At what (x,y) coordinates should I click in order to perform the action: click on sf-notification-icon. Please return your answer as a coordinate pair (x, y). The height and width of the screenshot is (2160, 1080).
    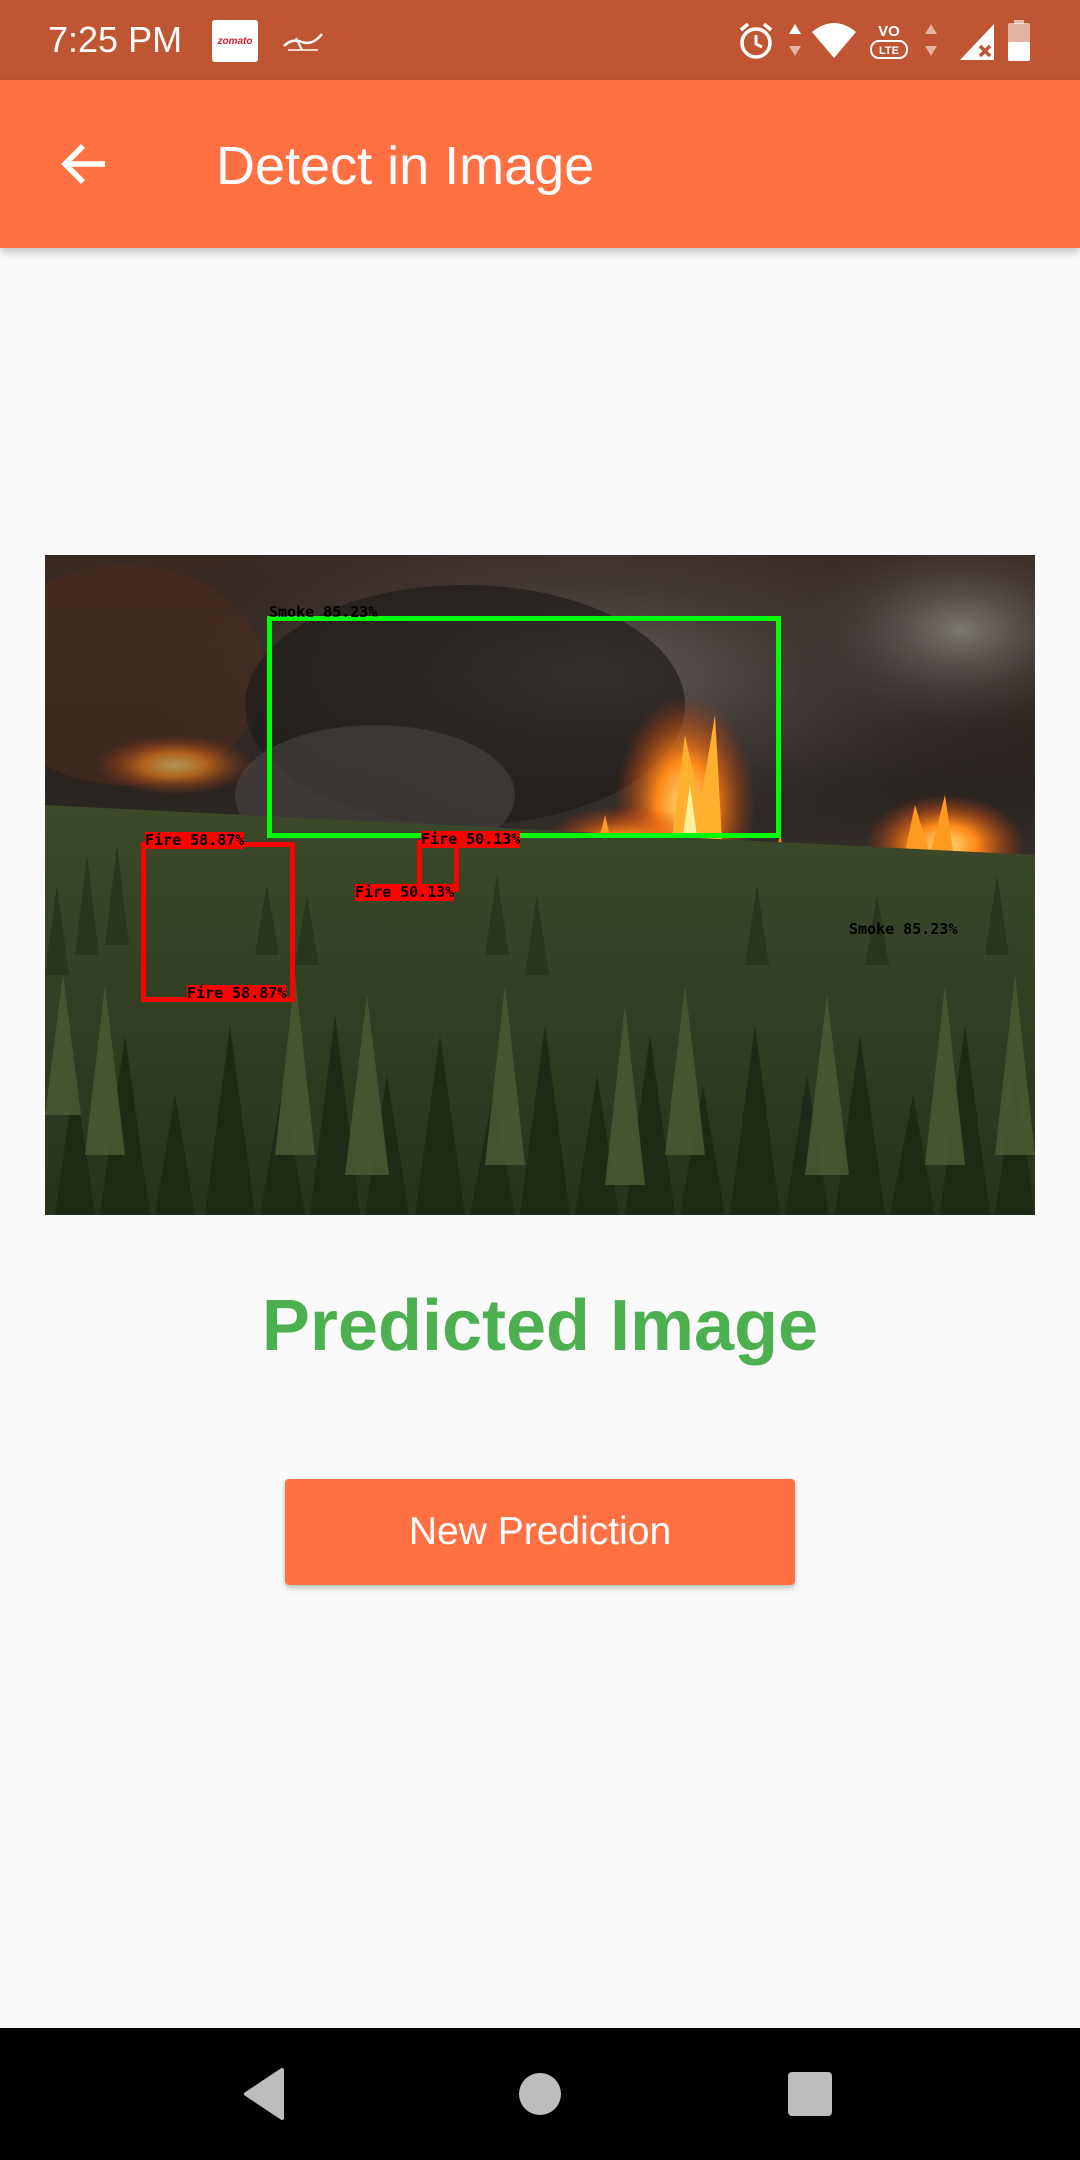
    Looking at the image, I should click on (303, 41).